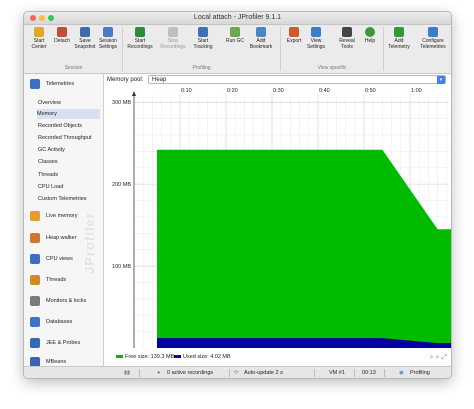 The image size is (474, 409). Describe the element at coordinates (347, 44) in the screenshot. I see `reveal-tools-label: Reveal Tools` at that location.